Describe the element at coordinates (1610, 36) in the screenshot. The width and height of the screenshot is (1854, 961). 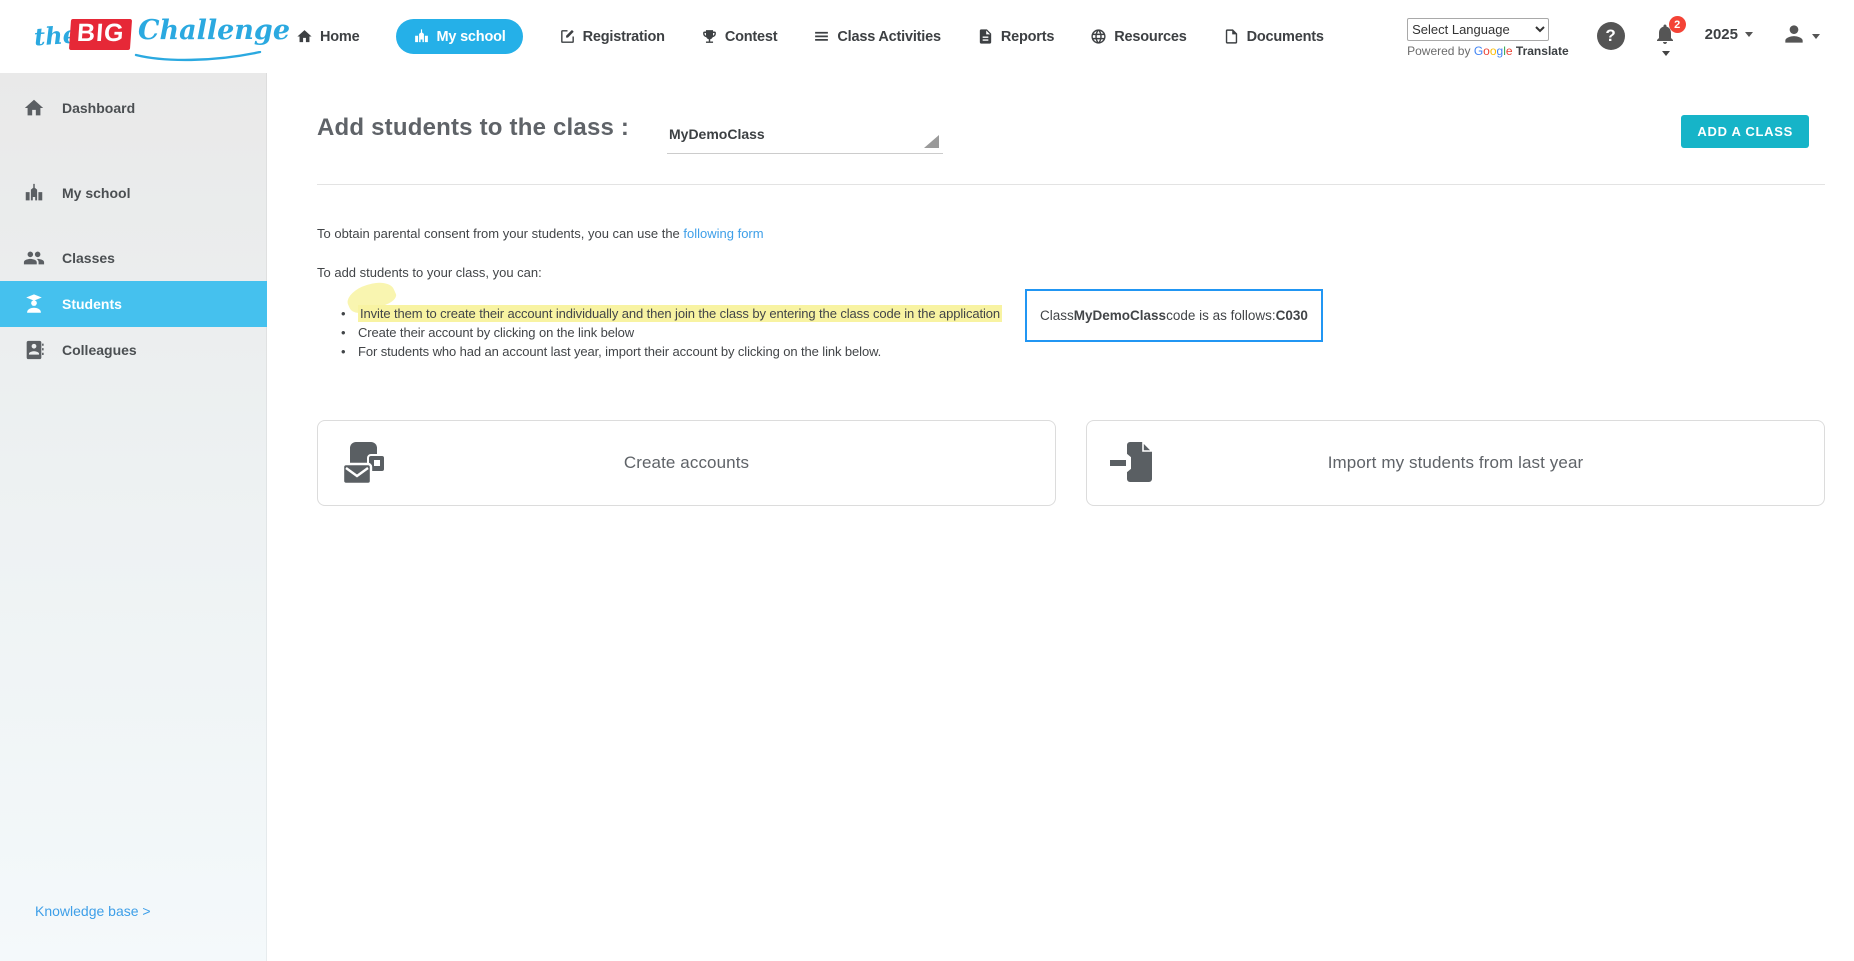
I see `help-icon: ?` at that location.